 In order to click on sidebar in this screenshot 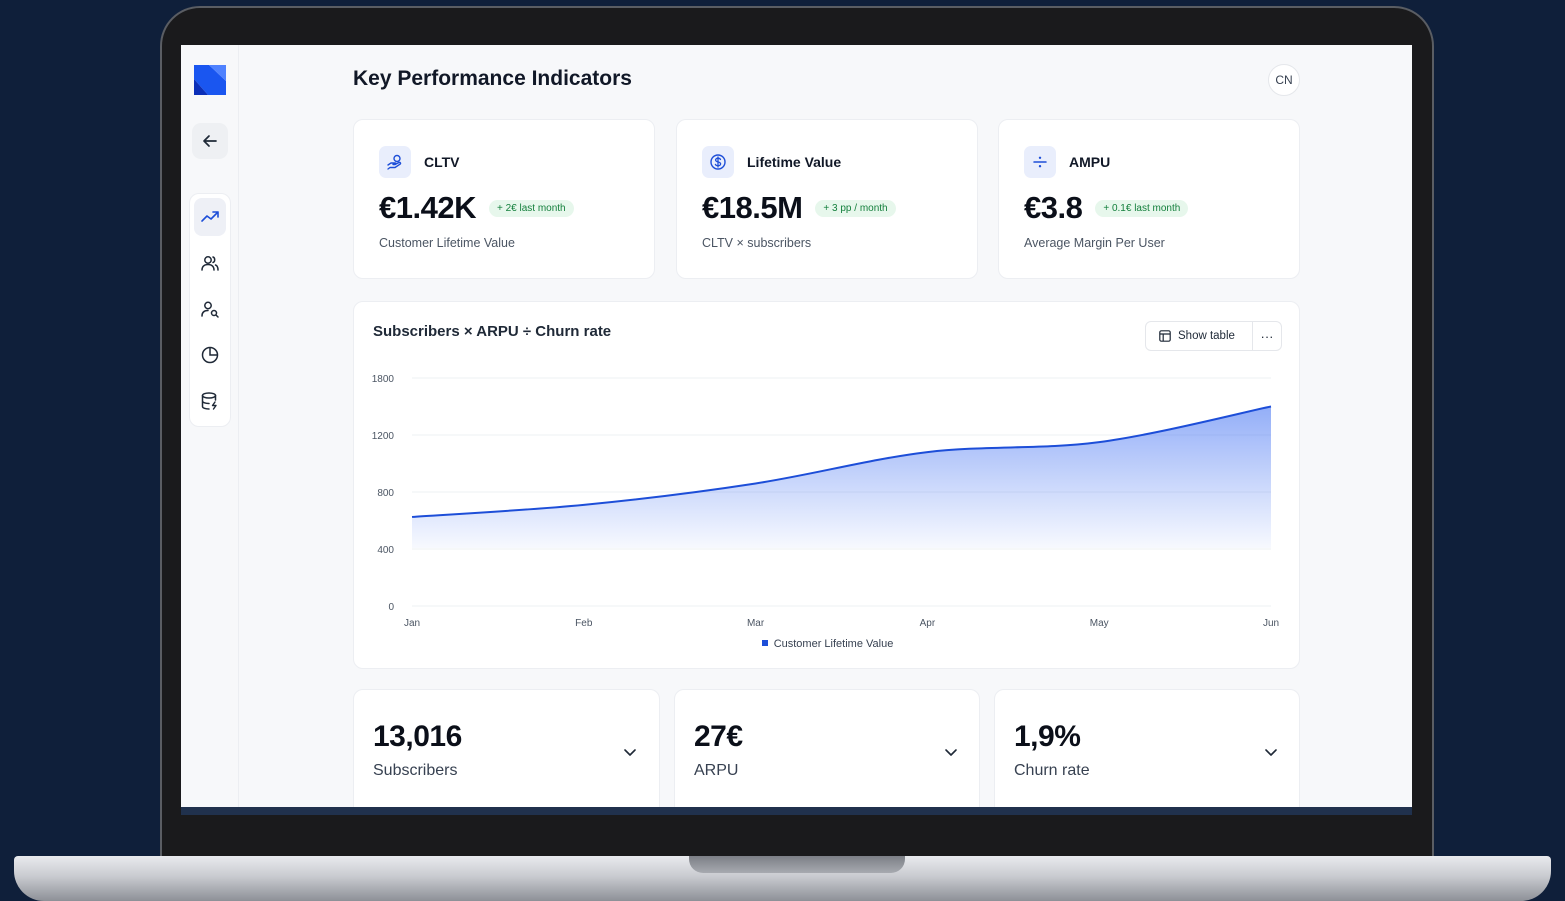, I will do `click(210, 426)`.